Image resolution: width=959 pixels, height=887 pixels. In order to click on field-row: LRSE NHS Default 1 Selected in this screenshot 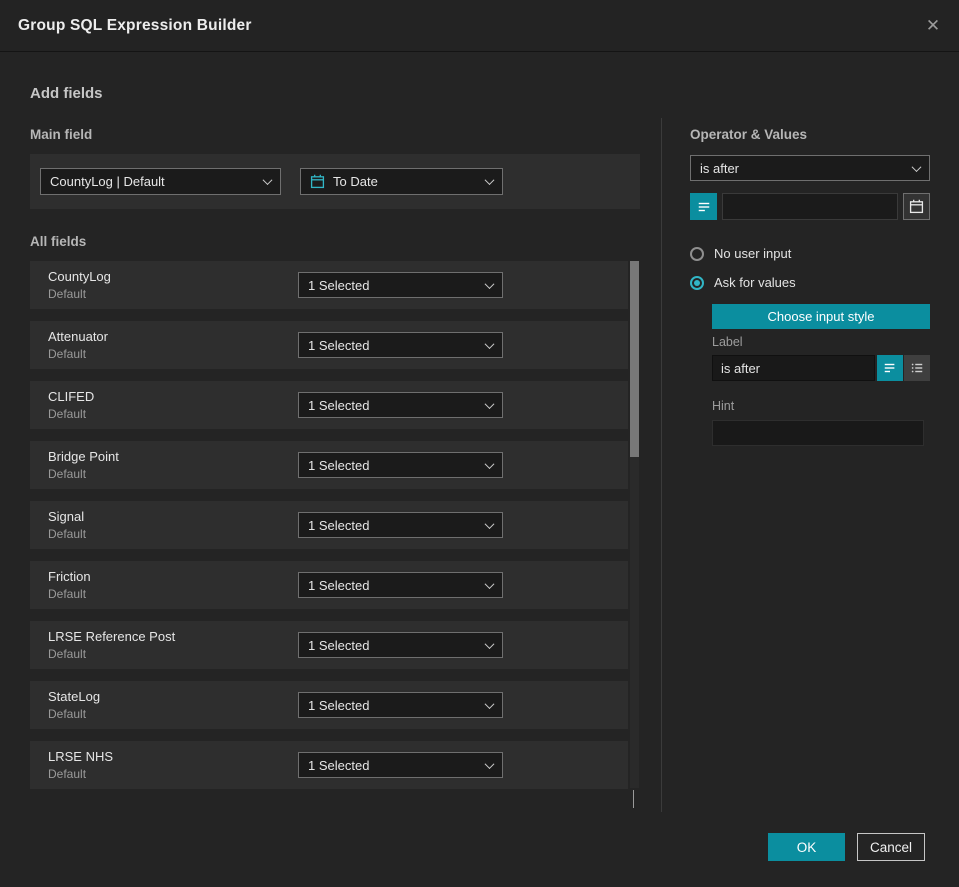, I will do `click(329, 765)`.